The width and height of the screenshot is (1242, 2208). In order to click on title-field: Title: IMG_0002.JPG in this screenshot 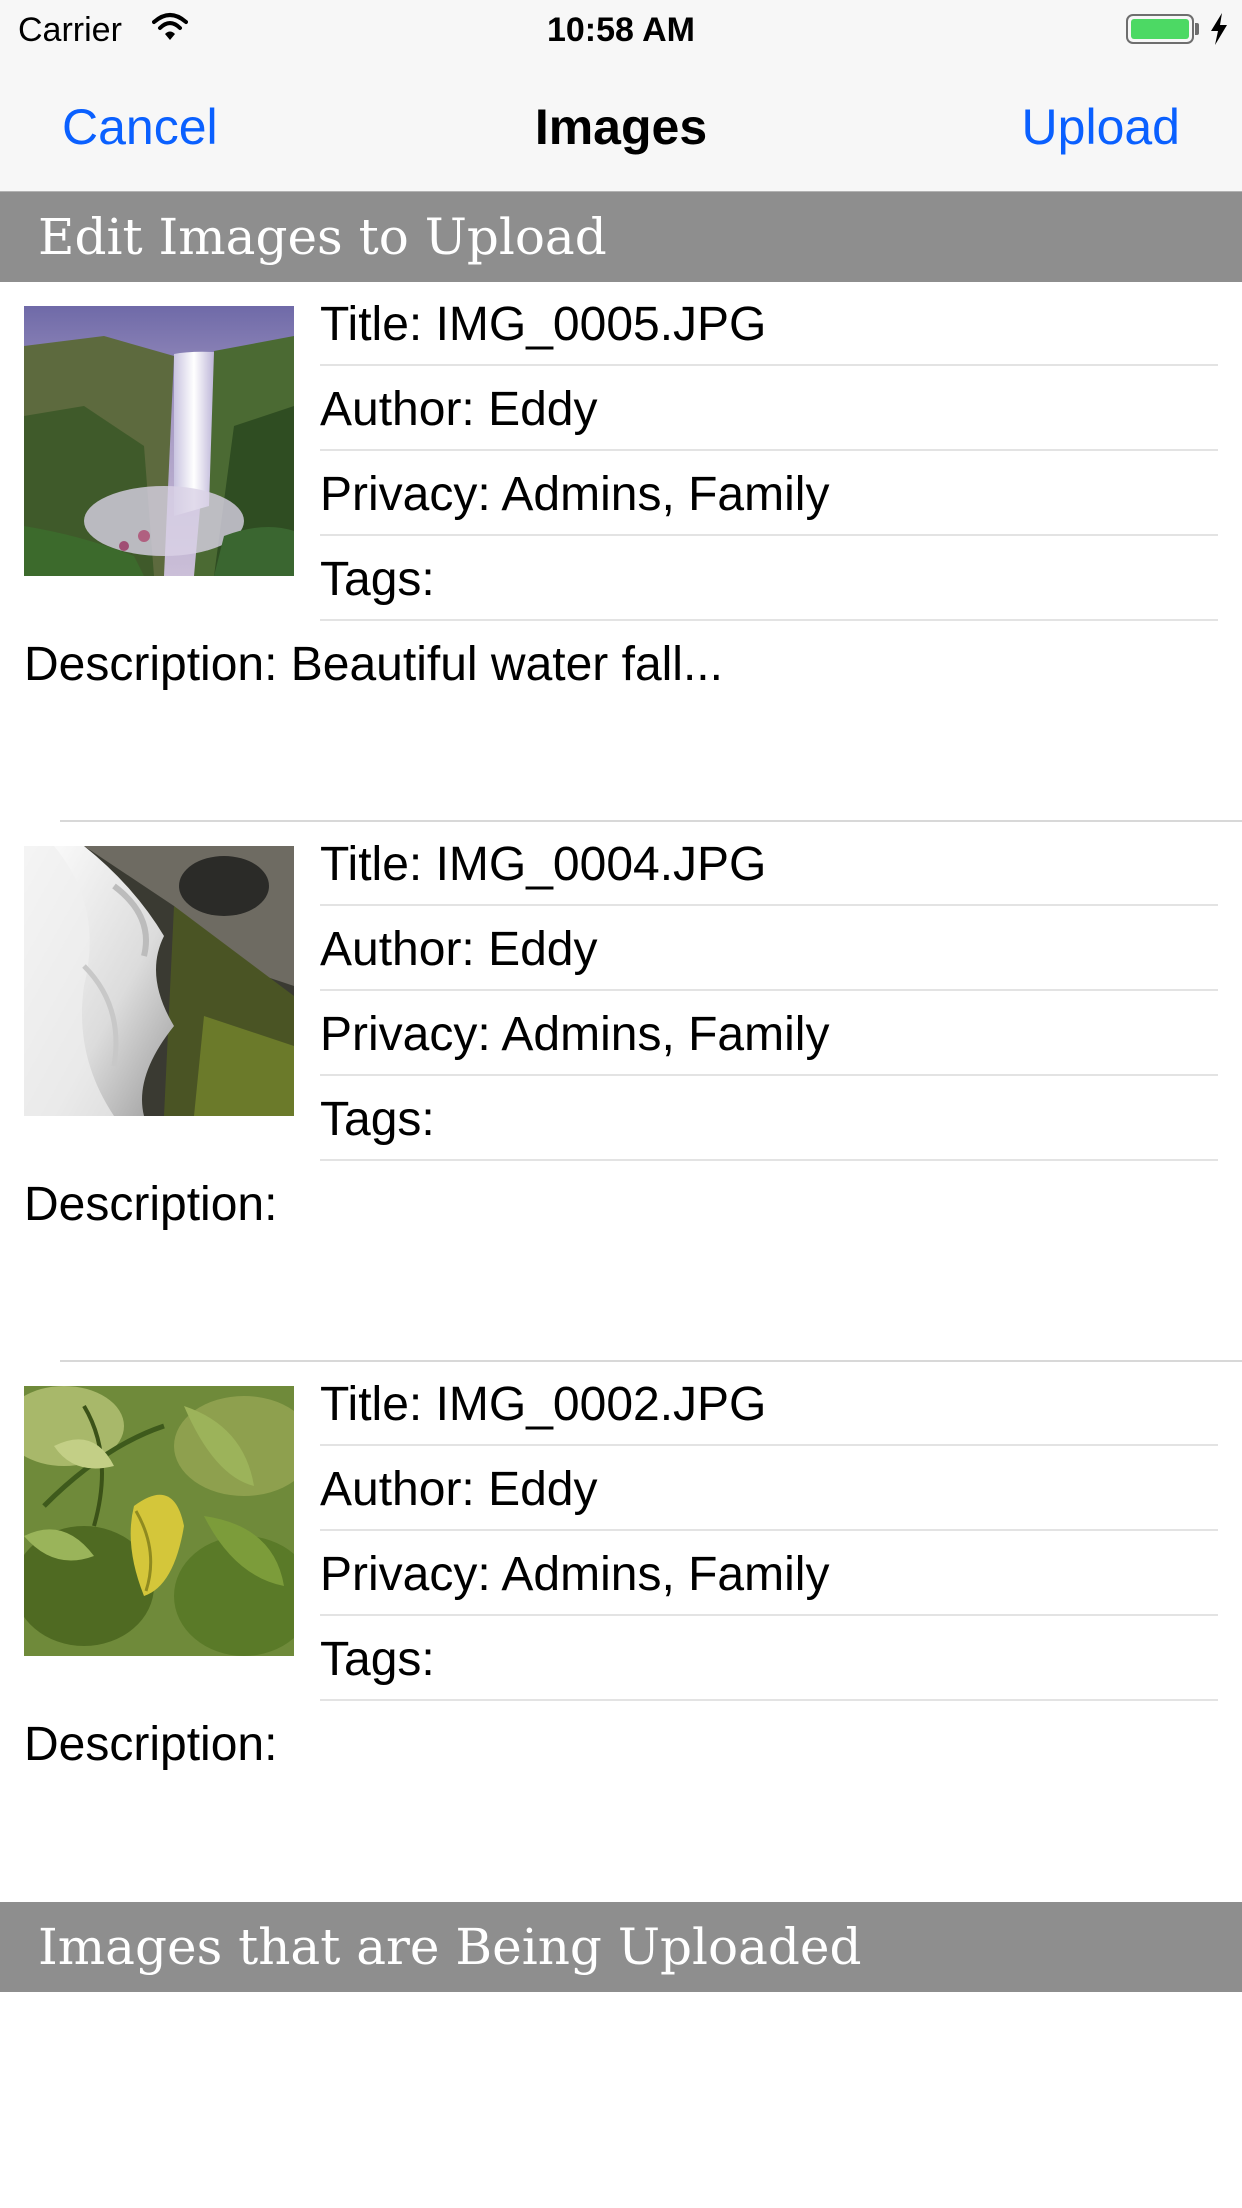, I will do `click(769, 1404)`.